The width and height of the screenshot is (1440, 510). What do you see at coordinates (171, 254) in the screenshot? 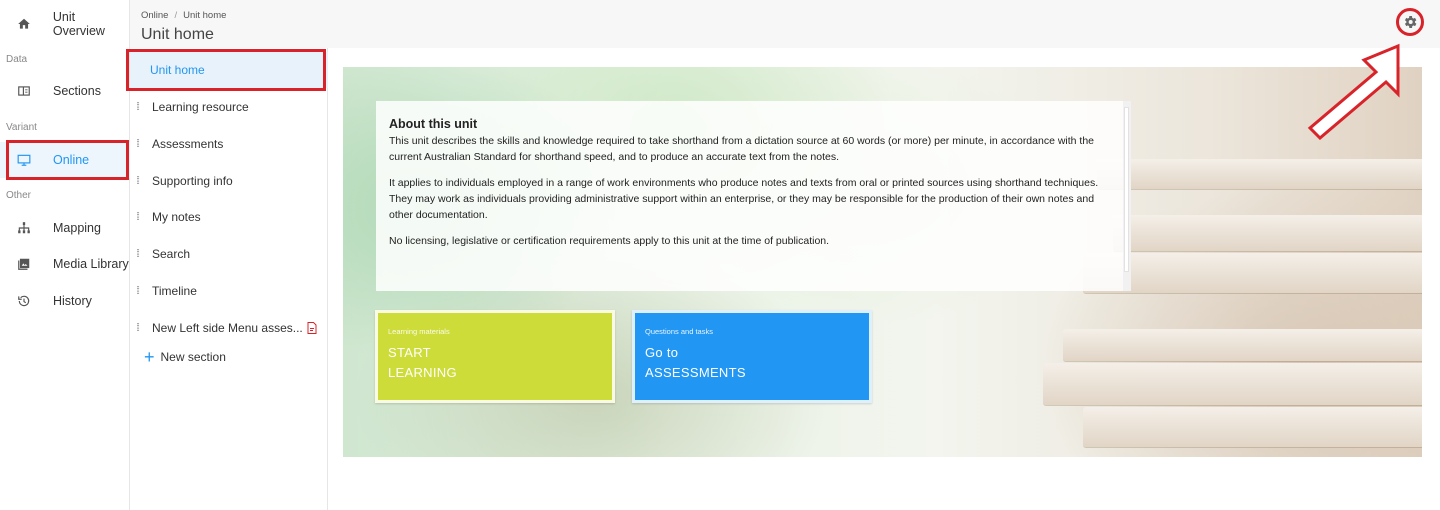
I see `section-item-label: Search` at bounding box center [171, 254].